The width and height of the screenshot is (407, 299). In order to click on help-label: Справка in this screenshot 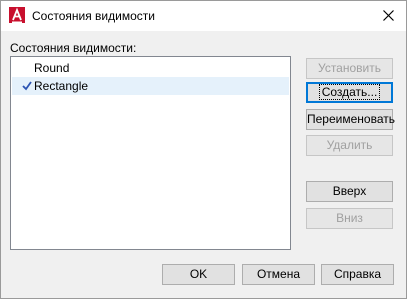, I will do `click(357, 274)`.